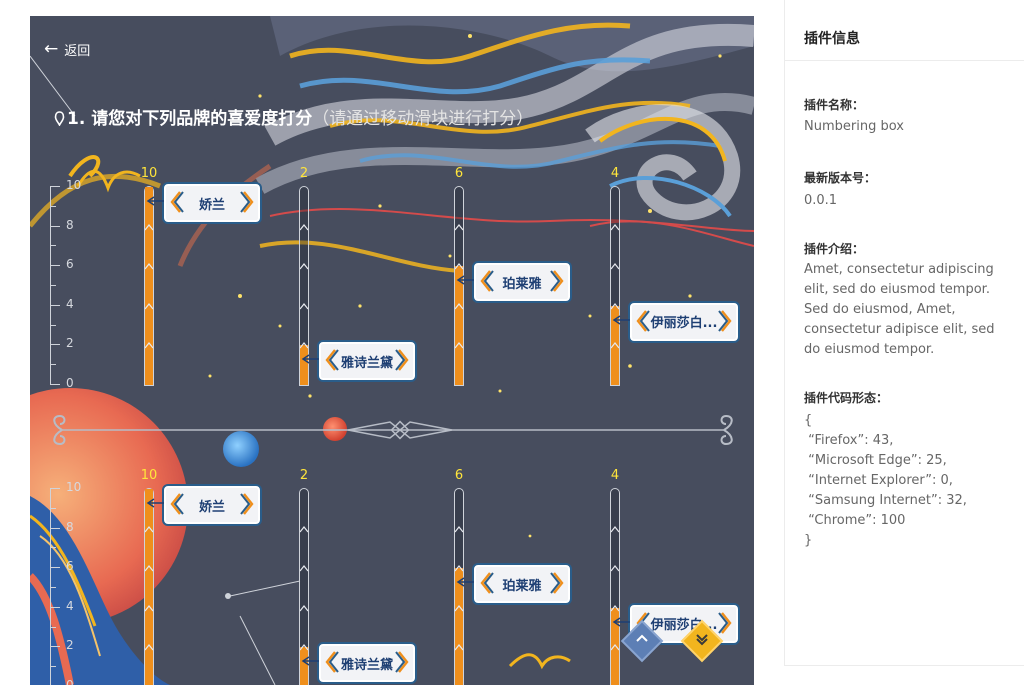 The width and height of the screenshot is (1024, 700). What do you see at coordinates (70, 383) in the screenshot?
I see `axis-label: 0` at bounding box center [70, 383].